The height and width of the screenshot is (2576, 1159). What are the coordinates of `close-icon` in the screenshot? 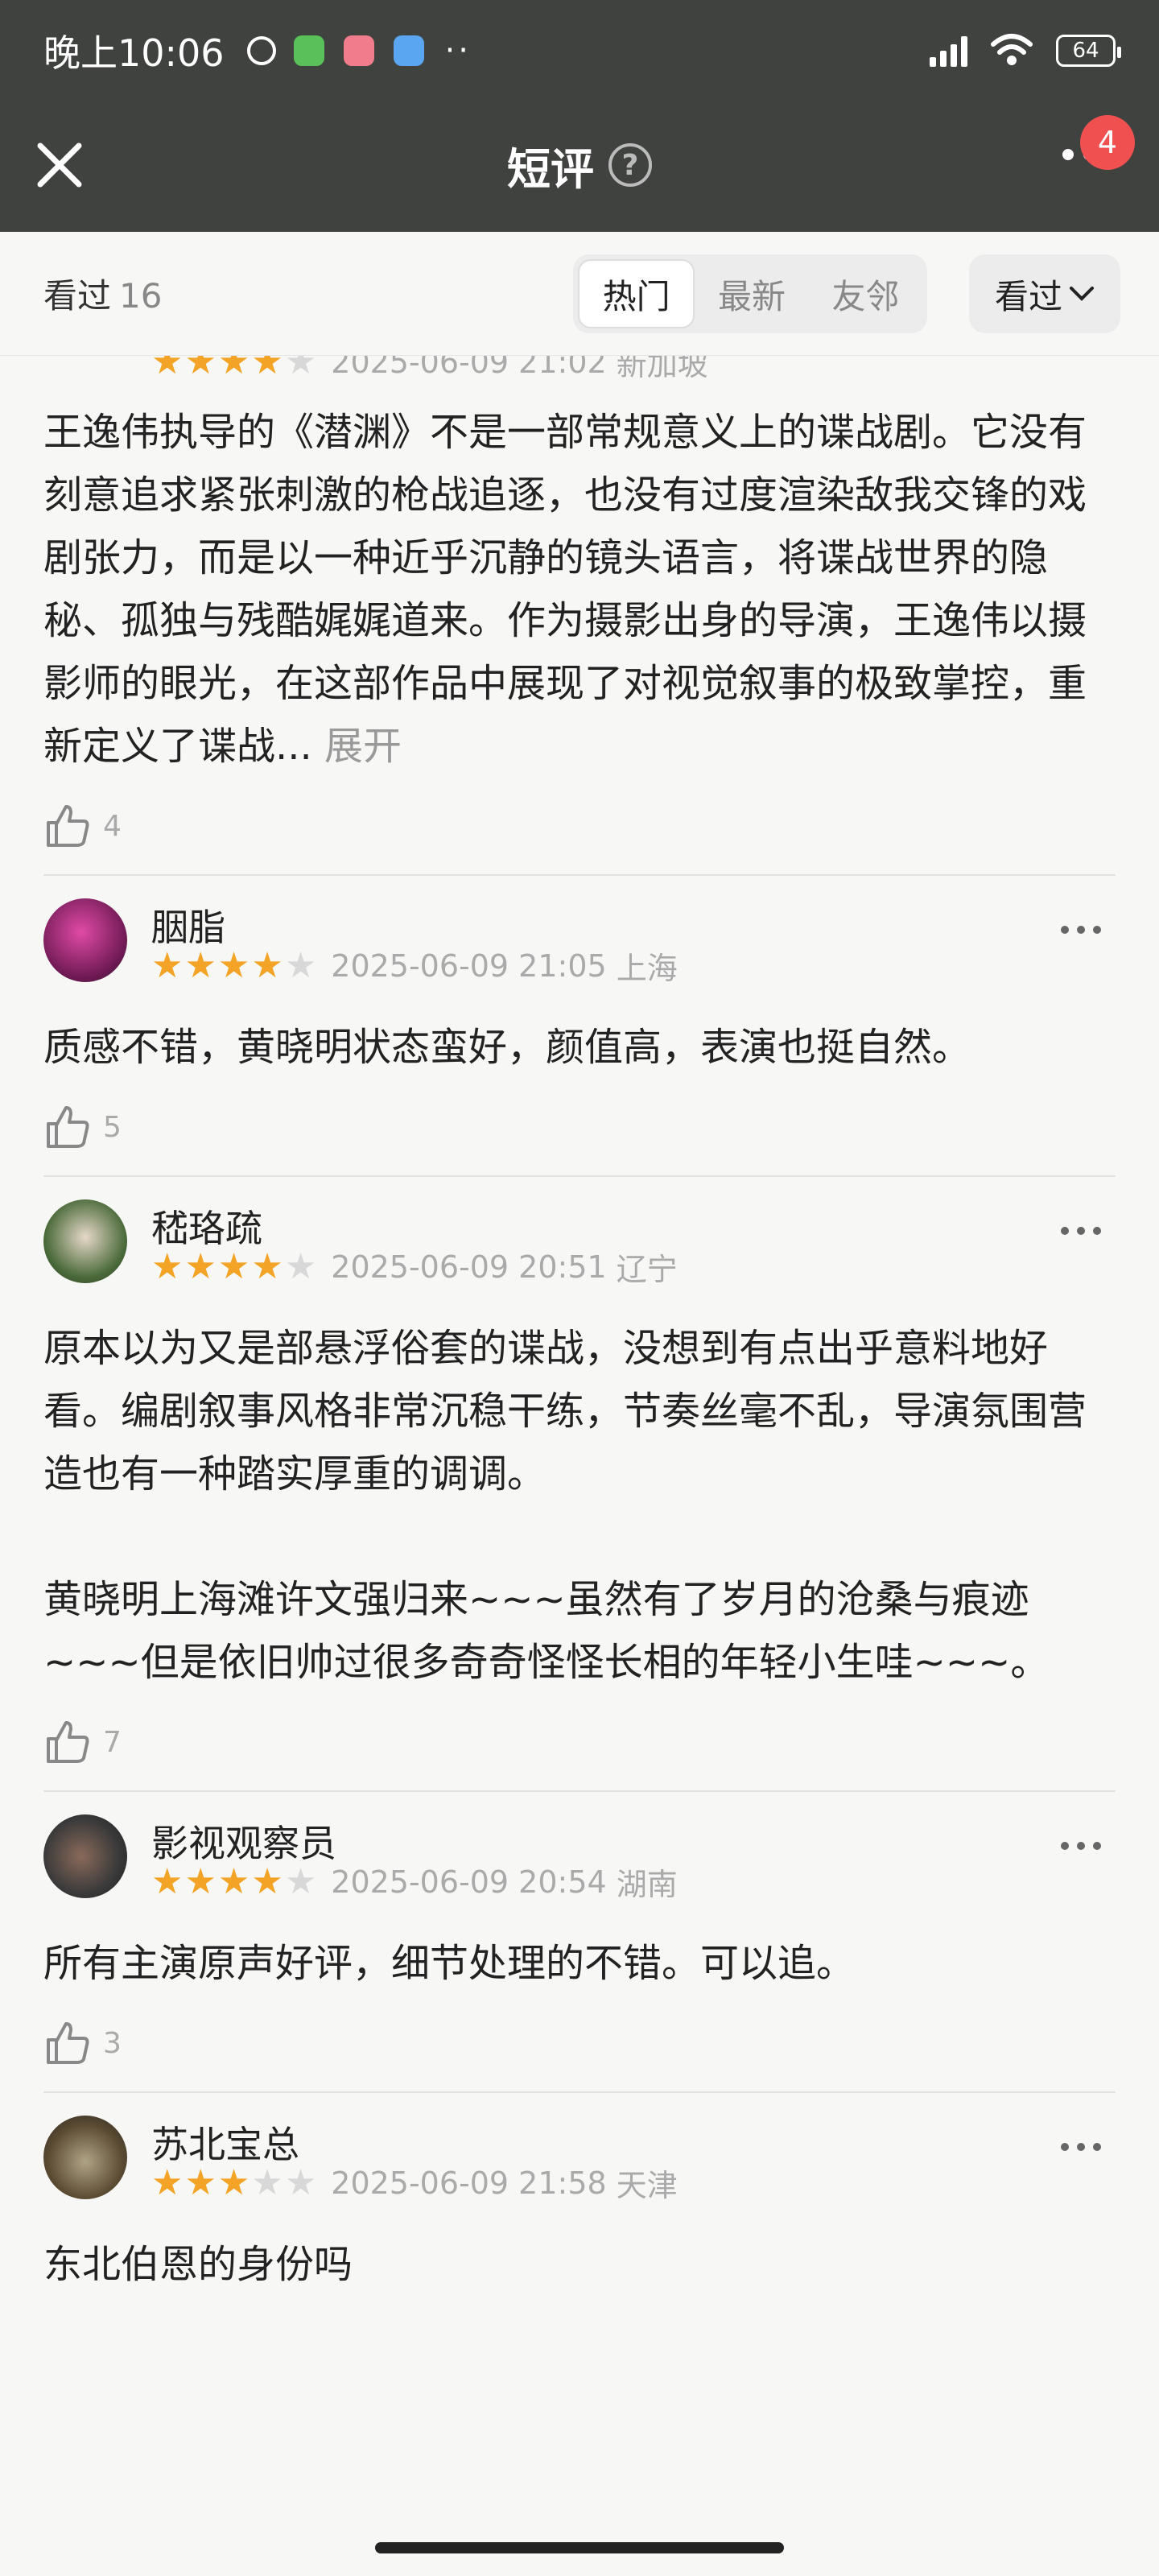 It's located at (59, 165).